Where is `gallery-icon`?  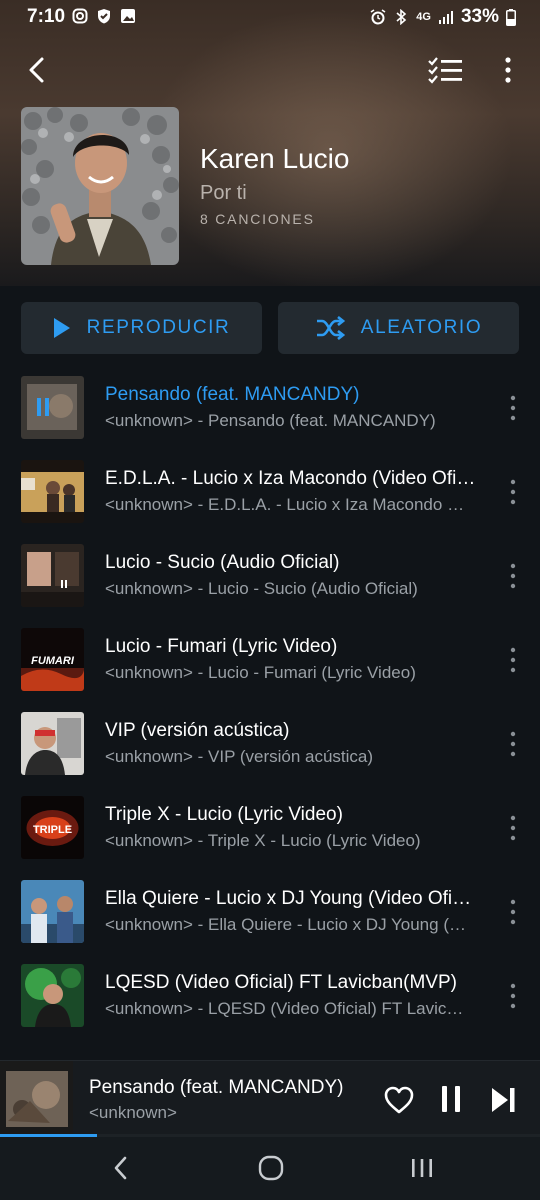
gallery-icon is located at coordinates (128, 16).